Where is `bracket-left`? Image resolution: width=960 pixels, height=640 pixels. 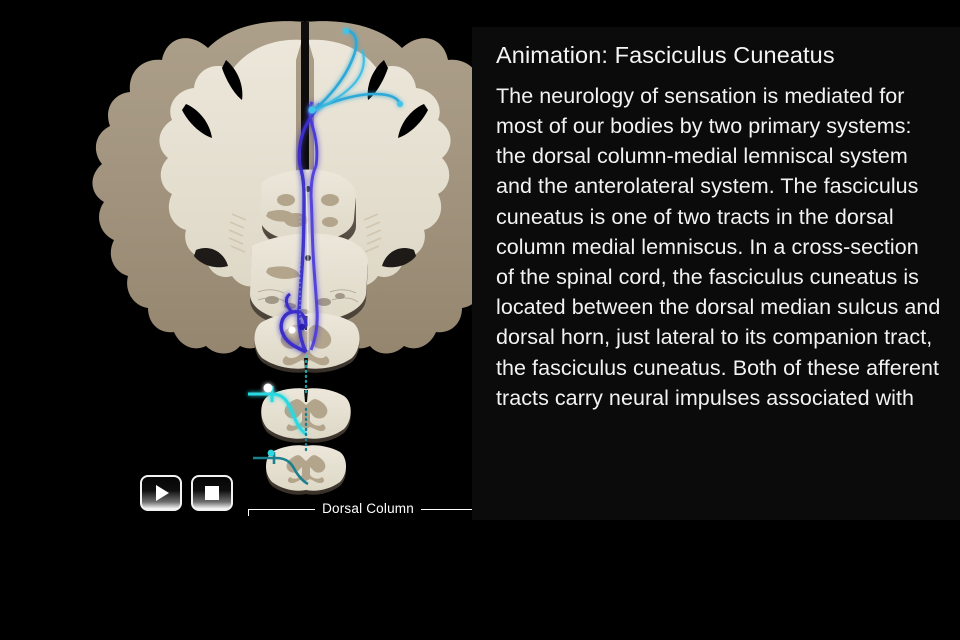 bracket-left is located at coordinates (282, 512).